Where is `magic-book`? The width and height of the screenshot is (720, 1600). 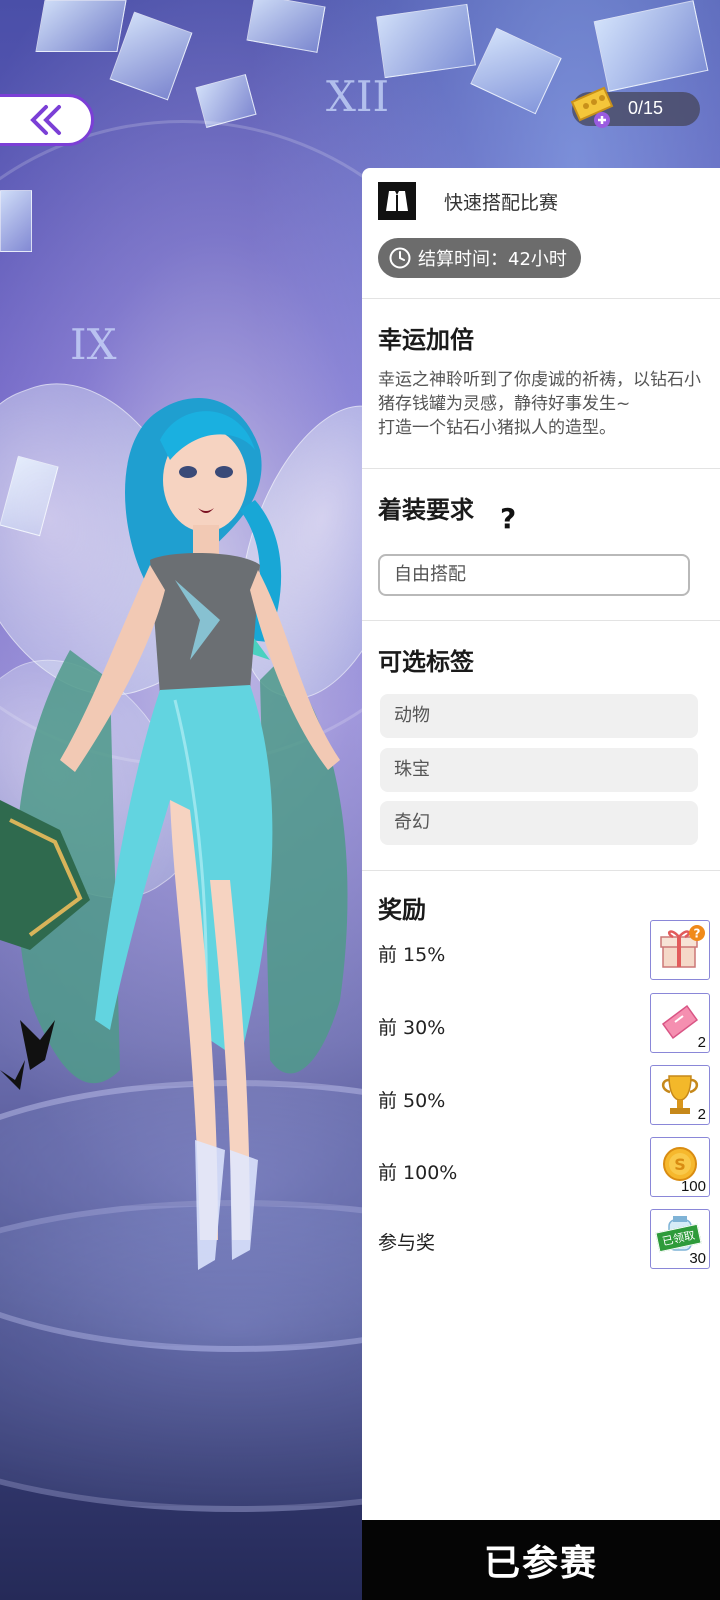
magic-book is located at coordinates (45, 875).